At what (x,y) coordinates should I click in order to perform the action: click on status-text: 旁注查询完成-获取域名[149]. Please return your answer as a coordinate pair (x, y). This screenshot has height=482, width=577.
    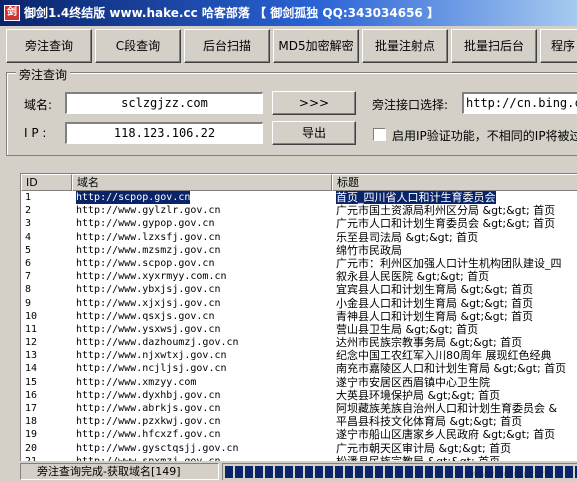
    Looking at the image, I should click on (119, 471).